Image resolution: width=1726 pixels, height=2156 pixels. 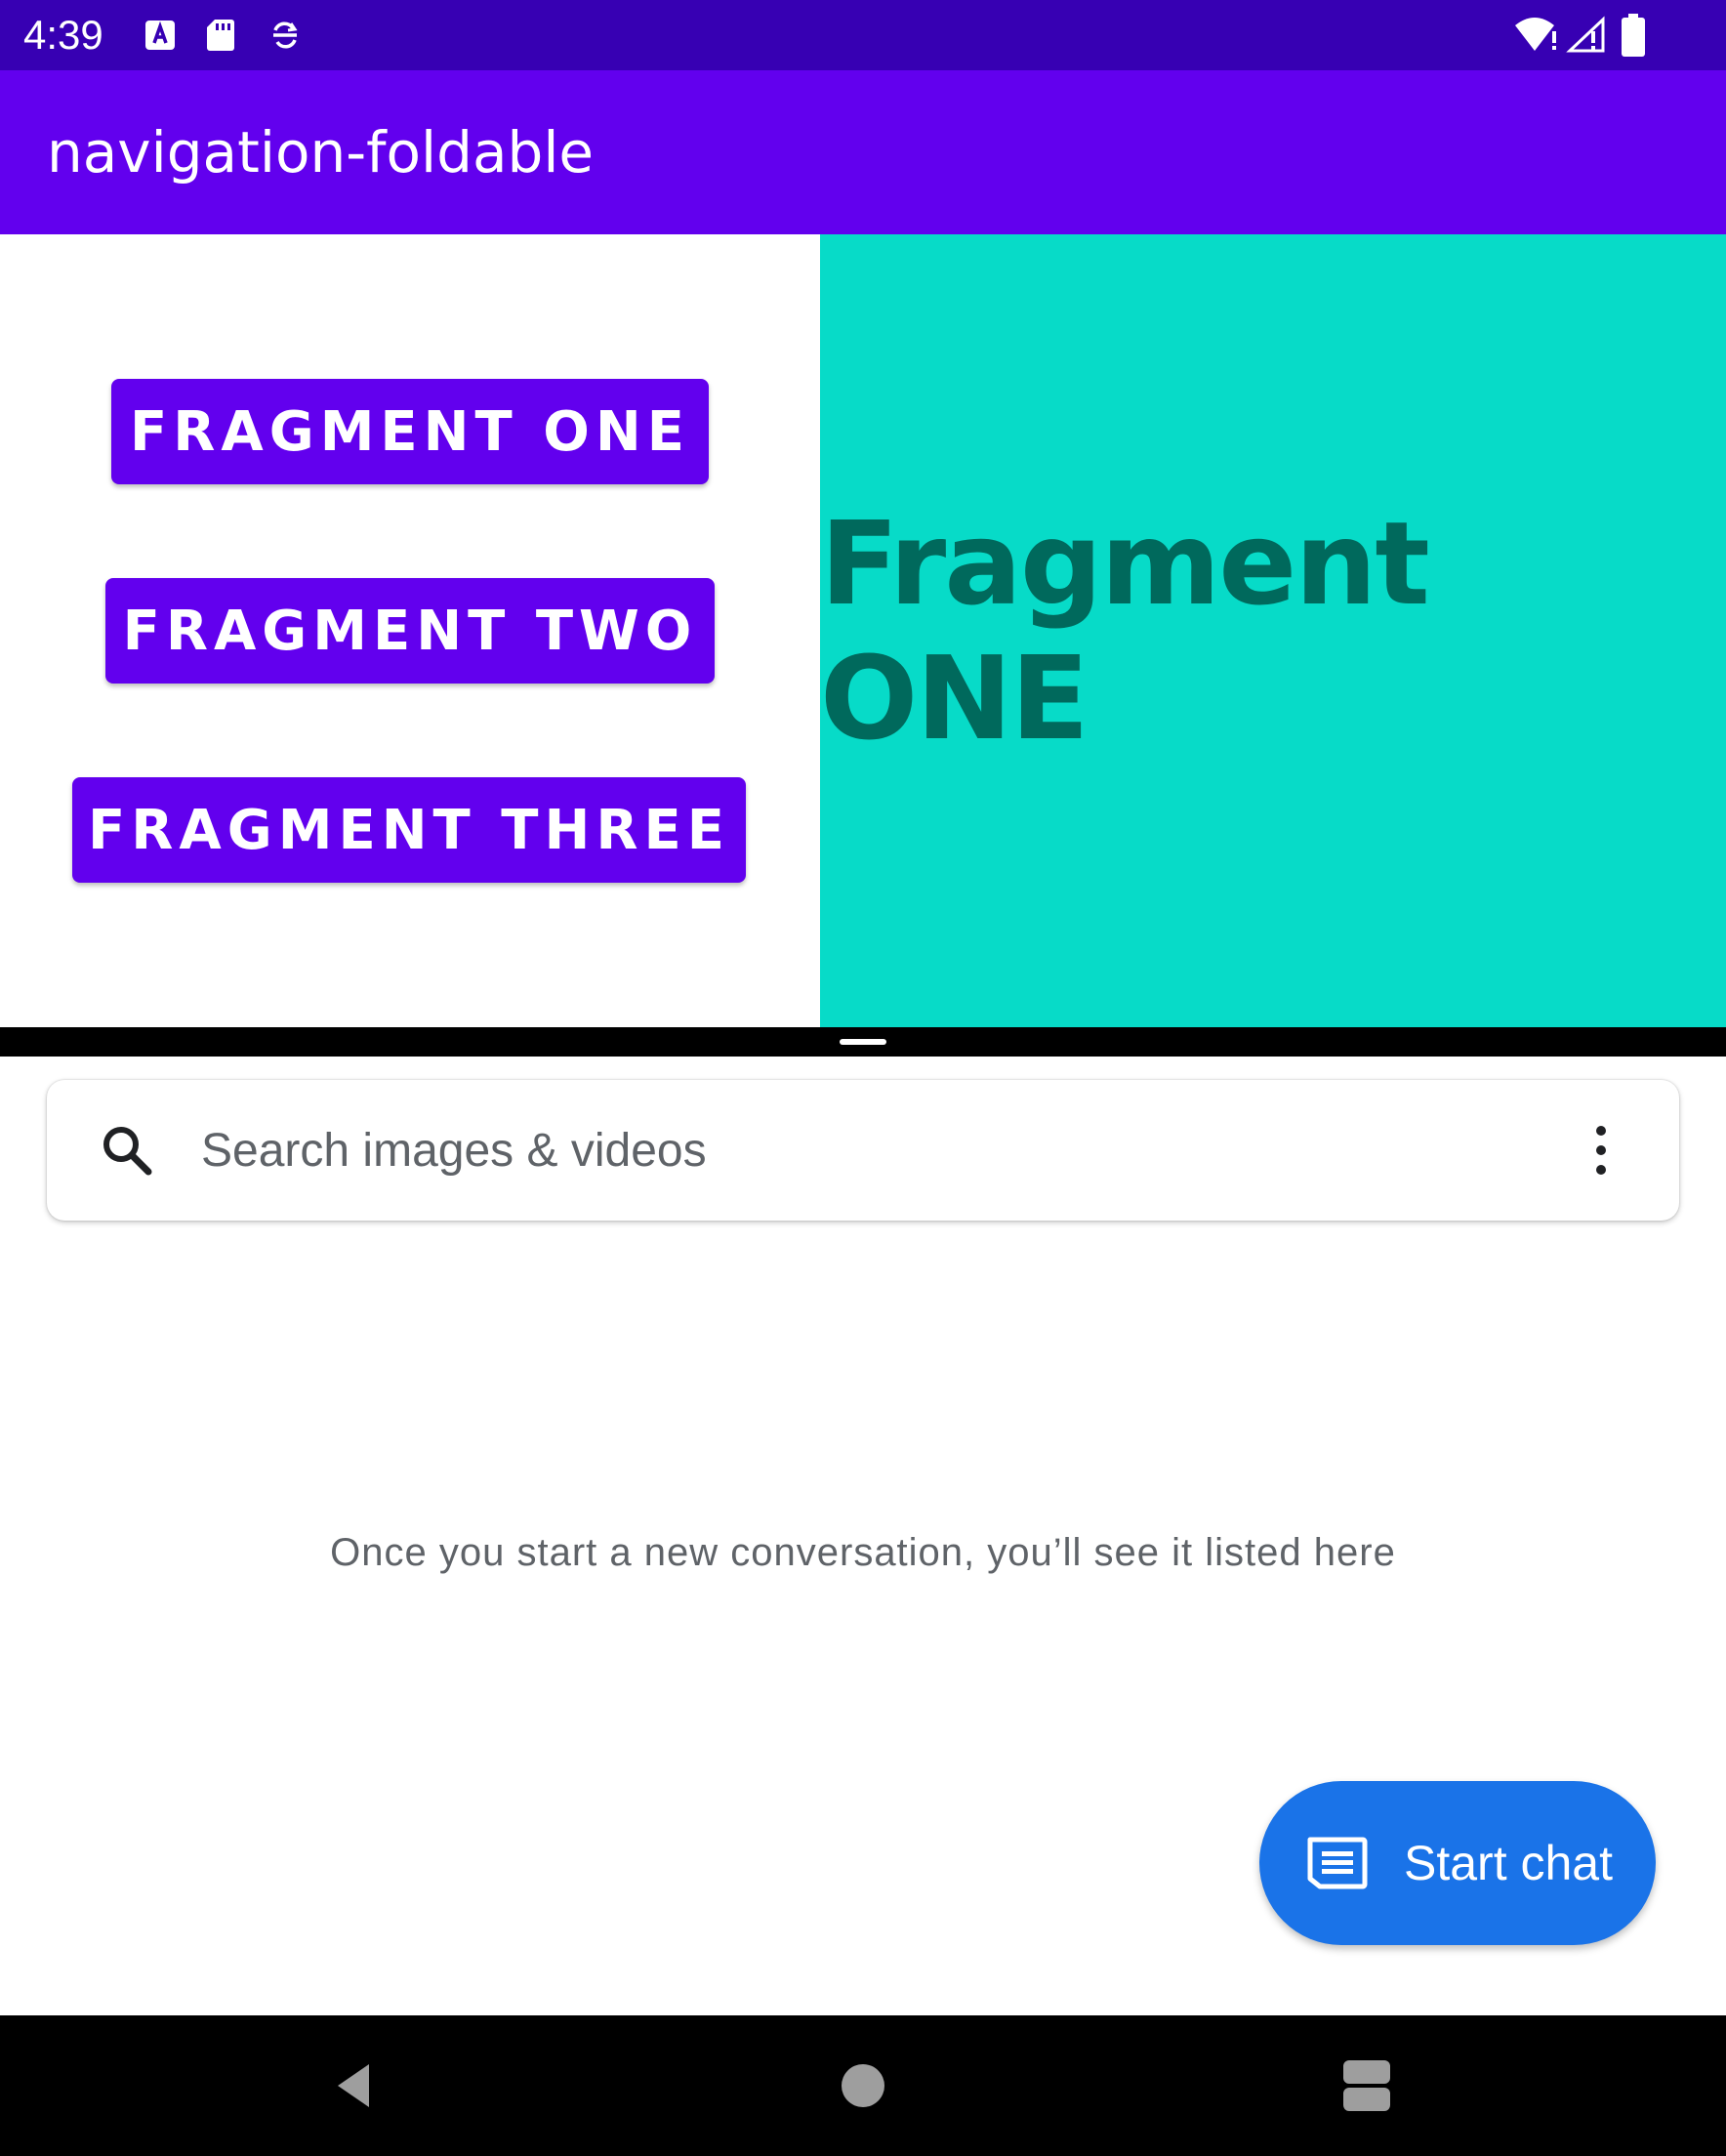 I want to click on search-bar, so click(x=863, y=1151).